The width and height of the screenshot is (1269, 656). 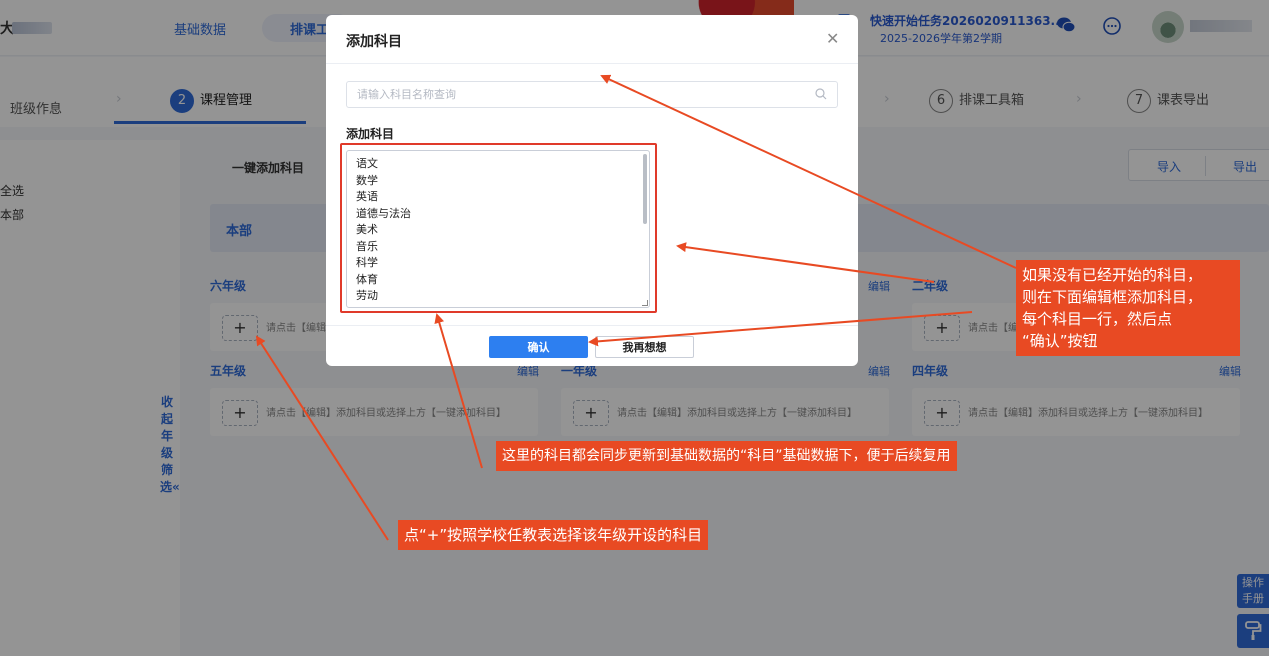 I want to click on search-icon, so click(x=821, y=94).